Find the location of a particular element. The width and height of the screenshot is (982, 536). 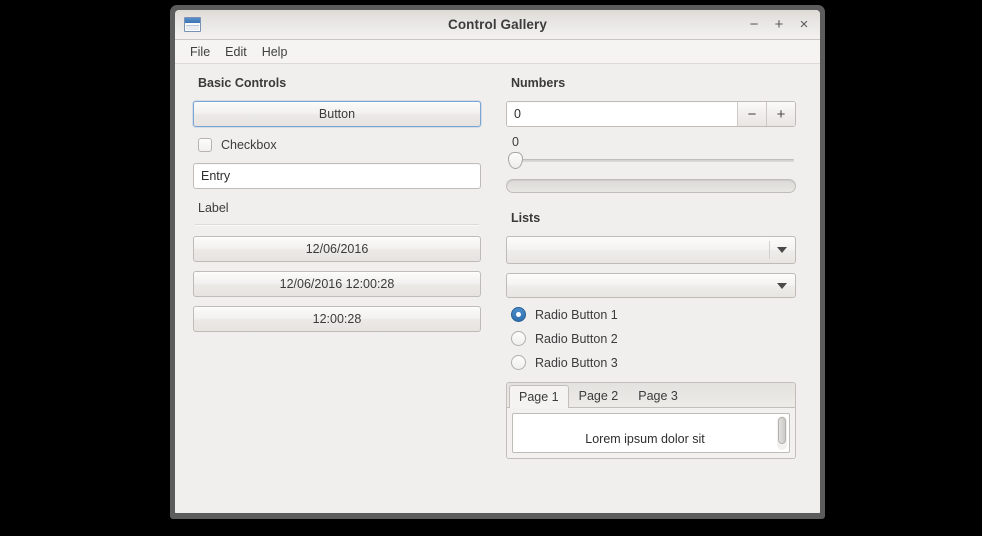

radio-row-1: Radio Button 1 is located at coordinates (651, 314).